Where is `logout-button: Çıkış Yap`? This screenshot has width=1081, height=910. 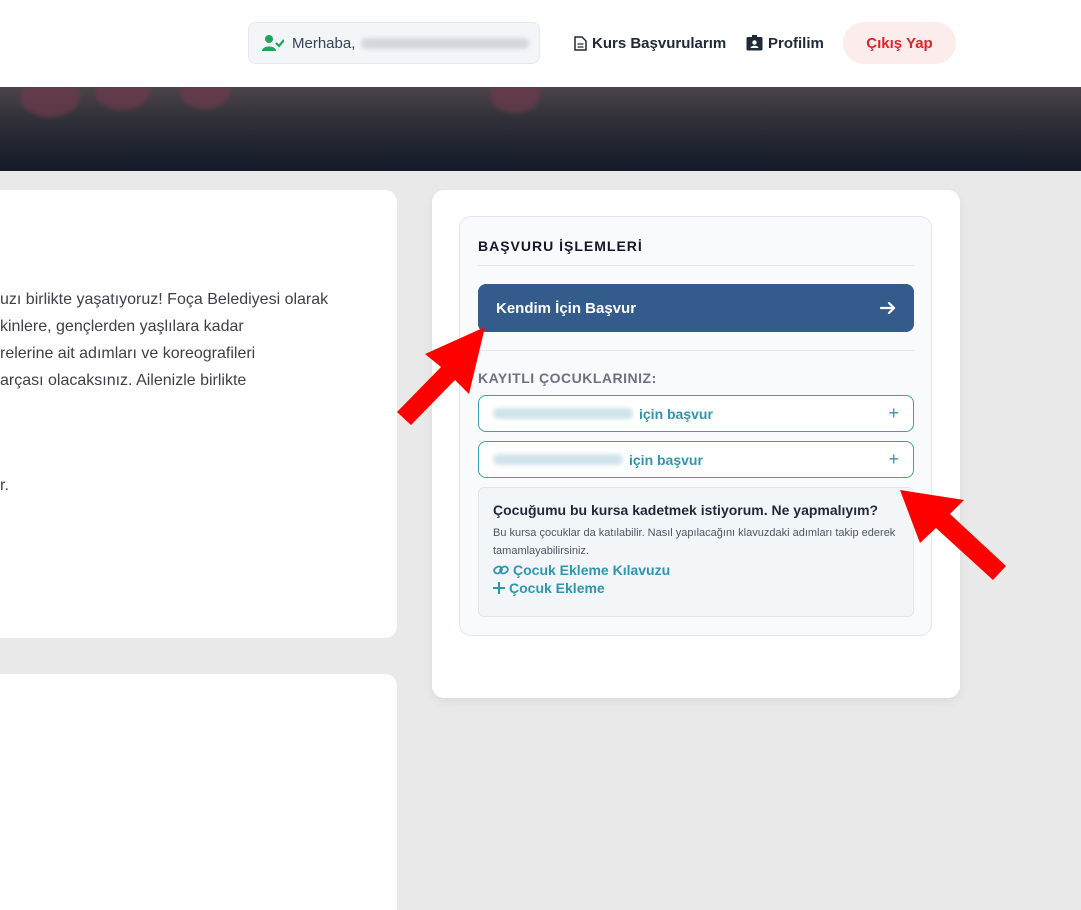
logout-button: Çıkış Yap is located at coordinates (899, 43).